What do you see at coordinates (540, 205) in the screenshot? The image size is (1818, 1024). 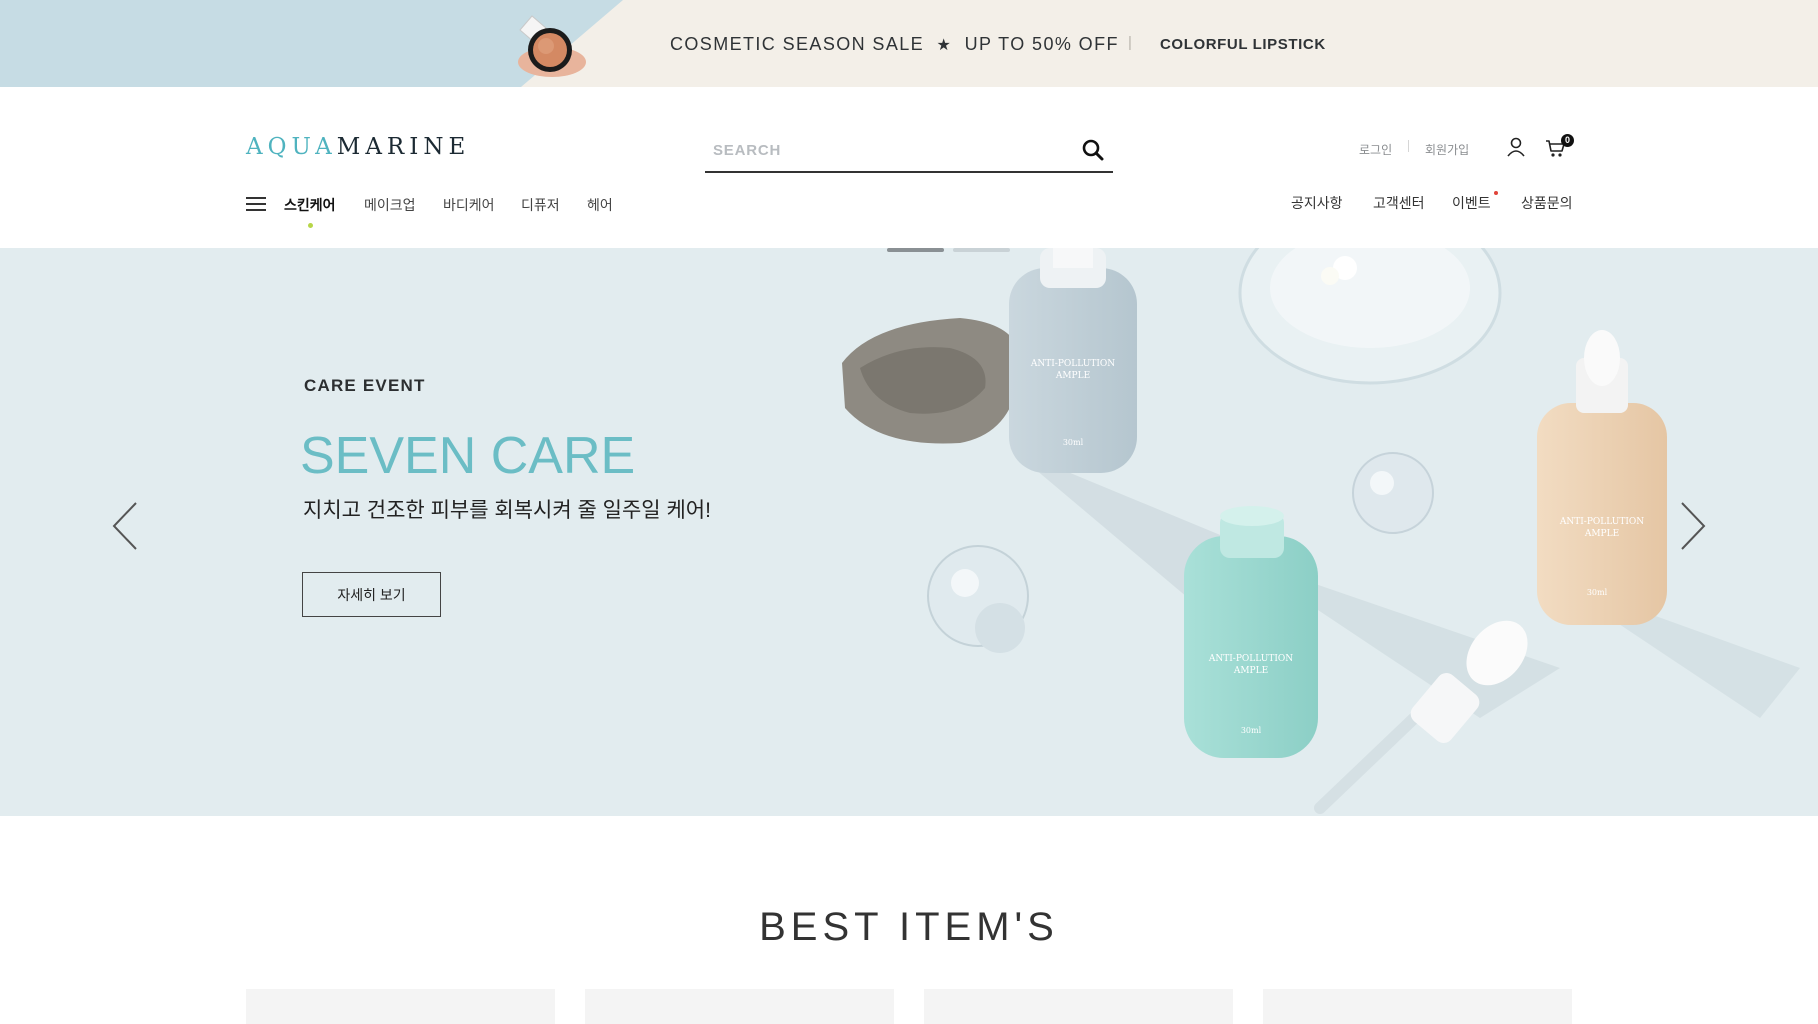 I see `nav-item-diffuser: 디퓨저` at bounding box center [540, 205].